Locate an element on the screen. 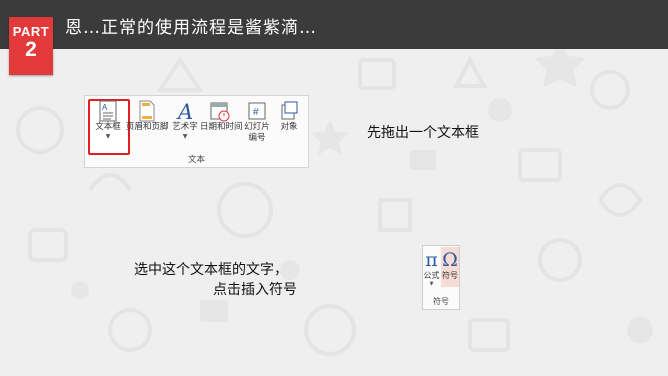 Image resolution: width=668 pixels, height=376 pixels. slide-number-label: 幻灯片 is located at coordinates (257, 127).